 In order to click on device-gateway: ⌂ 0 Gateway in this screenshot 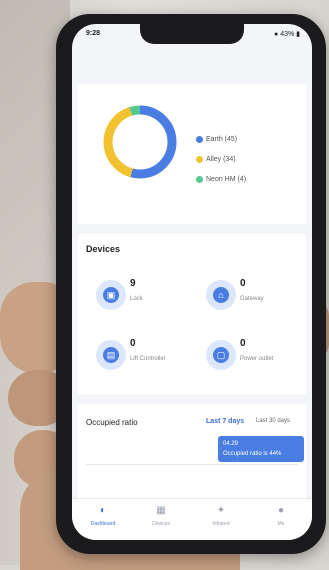, I will do `click(259, 298)`.